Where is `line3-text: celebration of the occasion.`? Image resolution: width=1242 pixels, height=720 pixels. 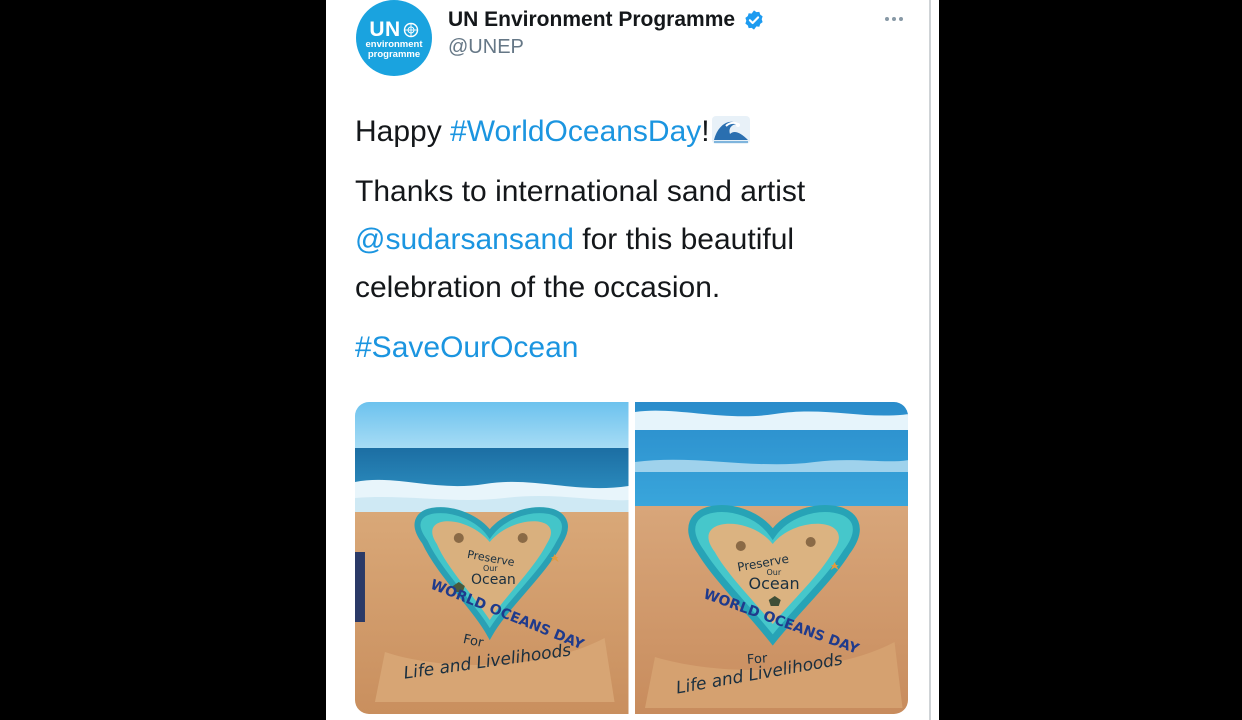
line3-text: celebration of the occasion. is located at coordinates (538, 287).